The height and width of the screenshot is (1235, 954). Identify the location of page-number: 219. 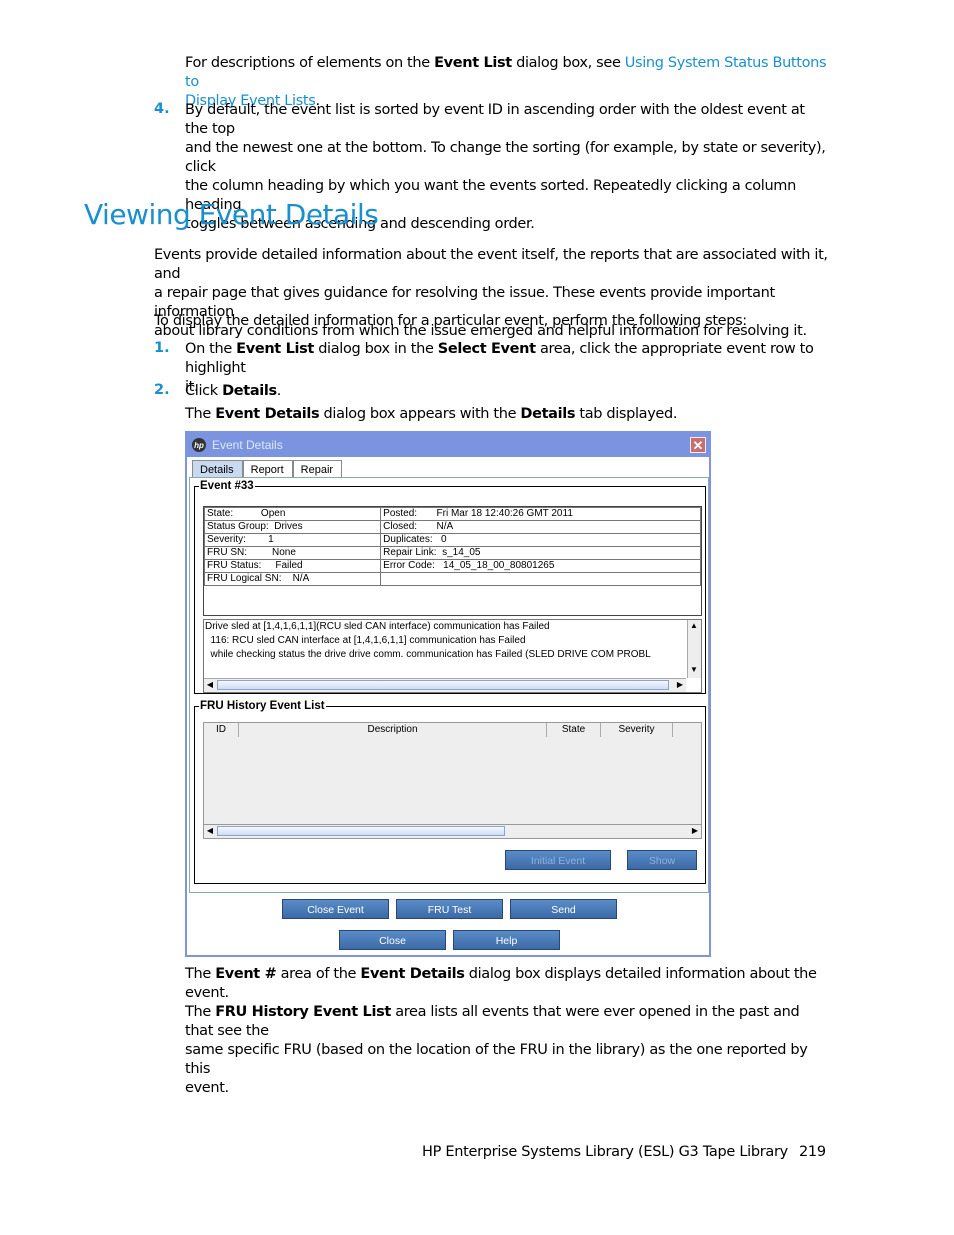
(812, 1152).